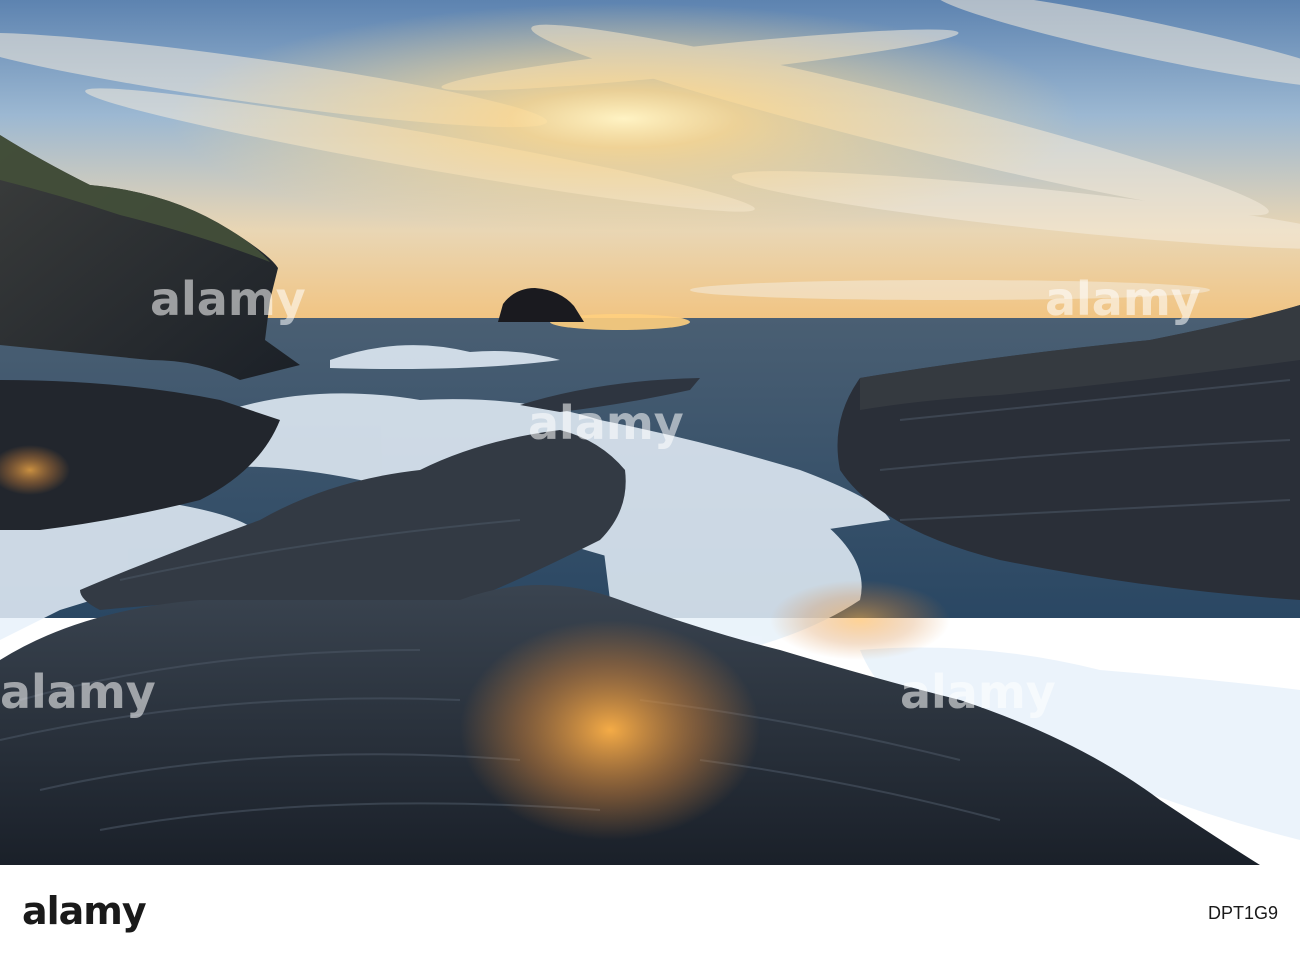 This screenshot has width=1300, height=954. What do you see at coordinates (84, 911) in the screenshot?
I see `alamy-logo: alamy` at bounding box center [84, 911].